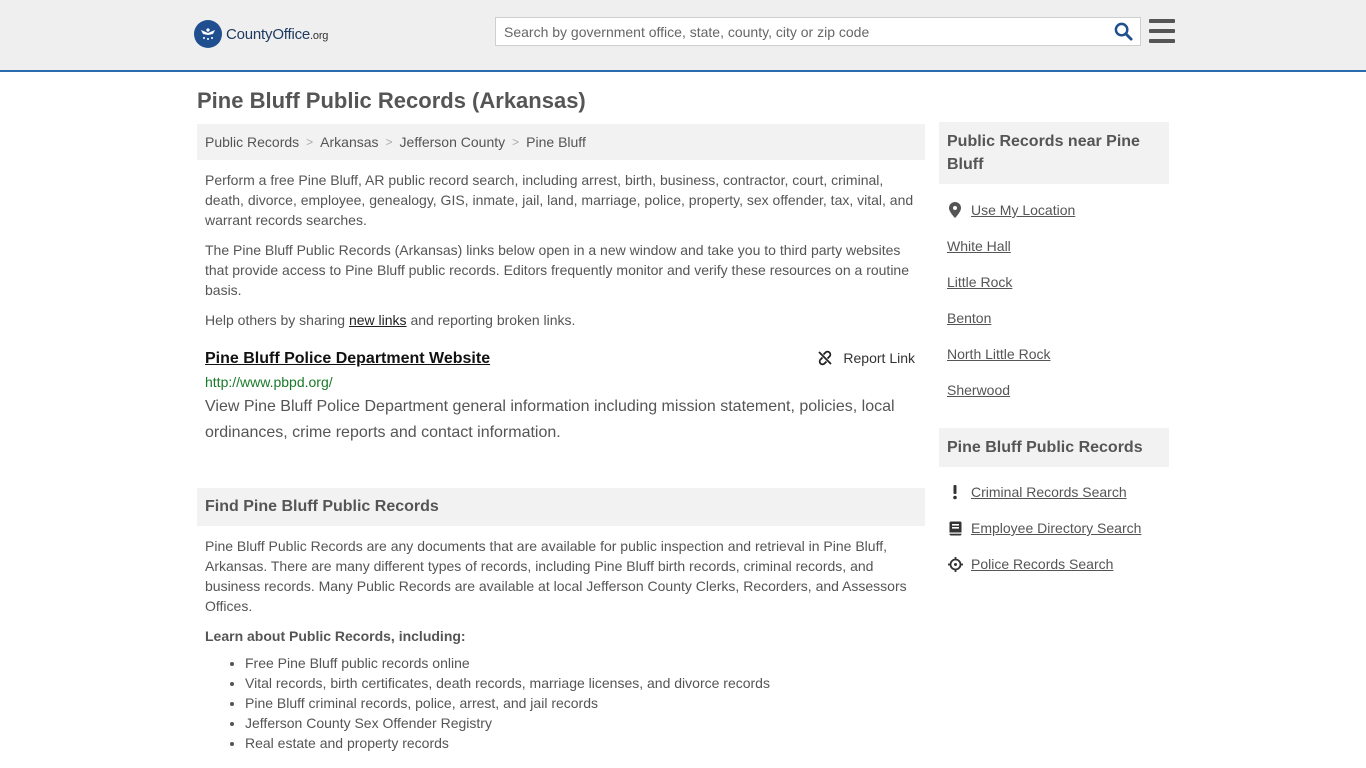 Image resolution: width=1366 pixels, height=768 pixels. What do you see at coordinates (955, 528) in the screenshot?
I see `book-icon` at bounding box center [955, 528].